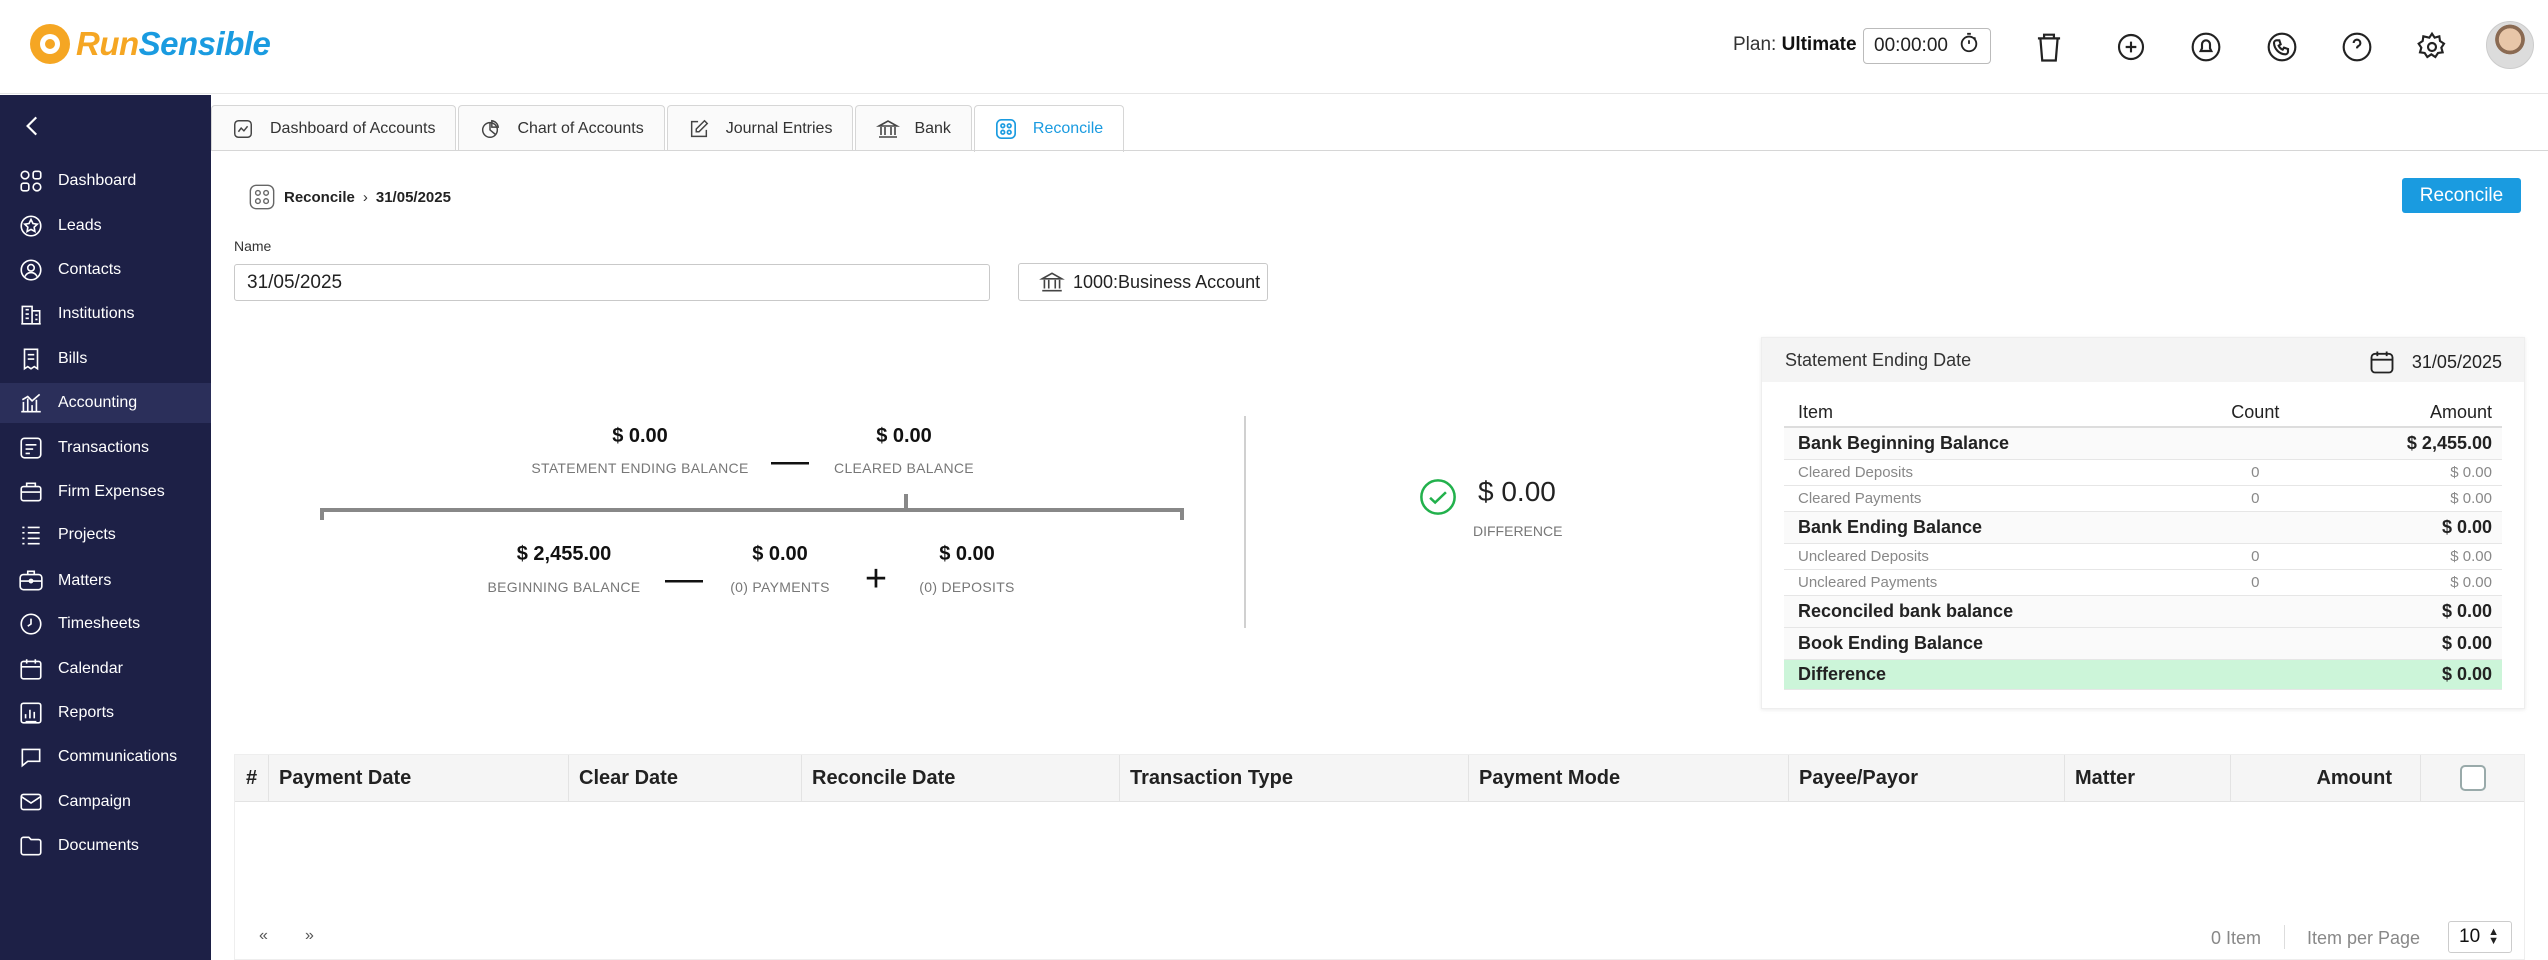 Image resolution: width=2548 pixels, height=960 pixels. I want to click on projects-icon, so click(31, 535).